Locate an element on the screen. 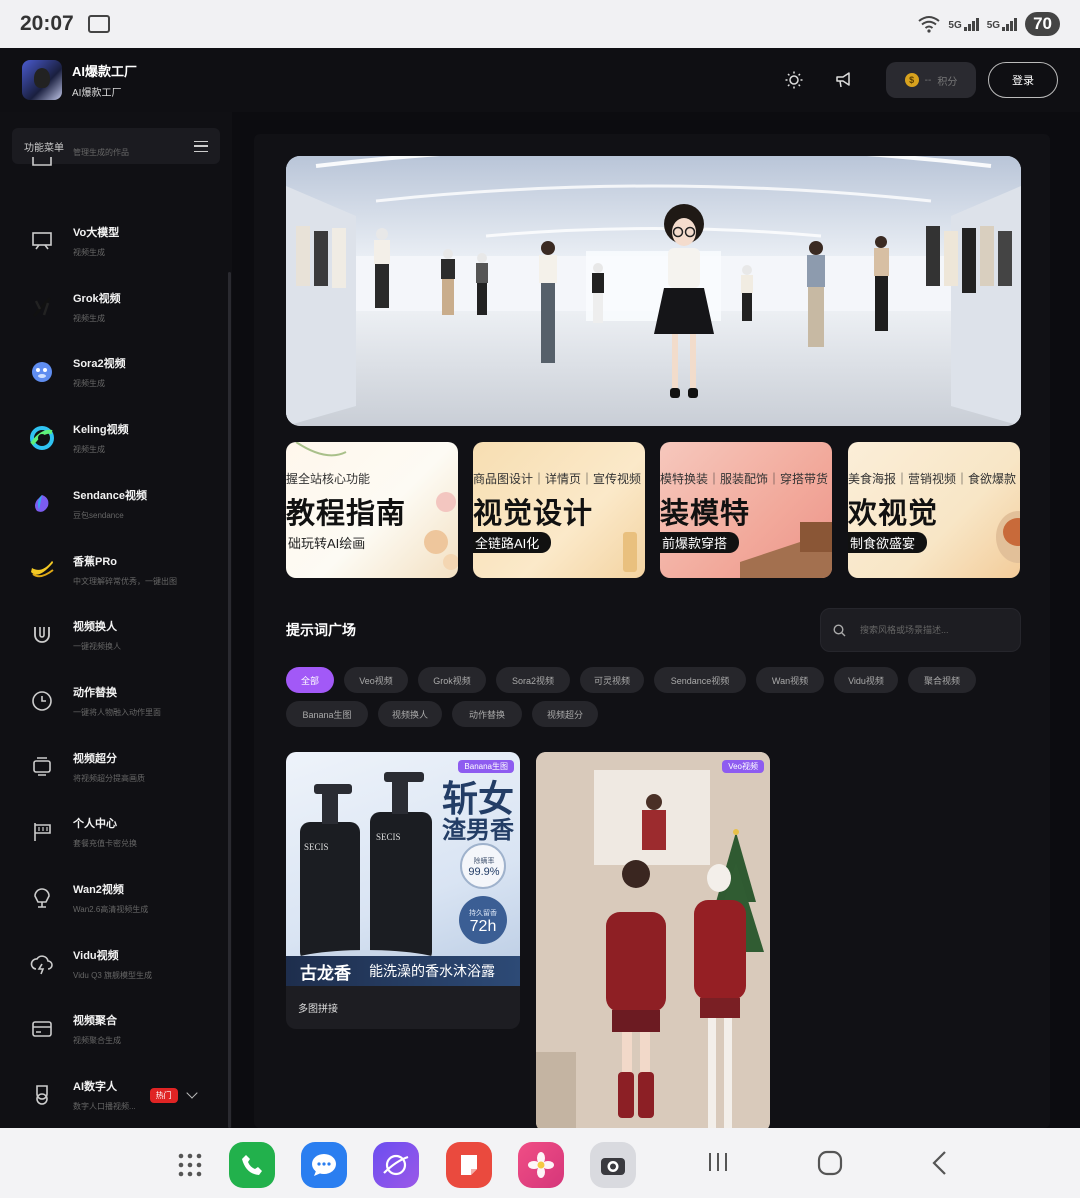 The image size is (1080, 1198). banner-visual-design: 商品图设计｜详情页｜宣传视频 视觉设计 全链路AI化 is located at coordinates (559, 510).